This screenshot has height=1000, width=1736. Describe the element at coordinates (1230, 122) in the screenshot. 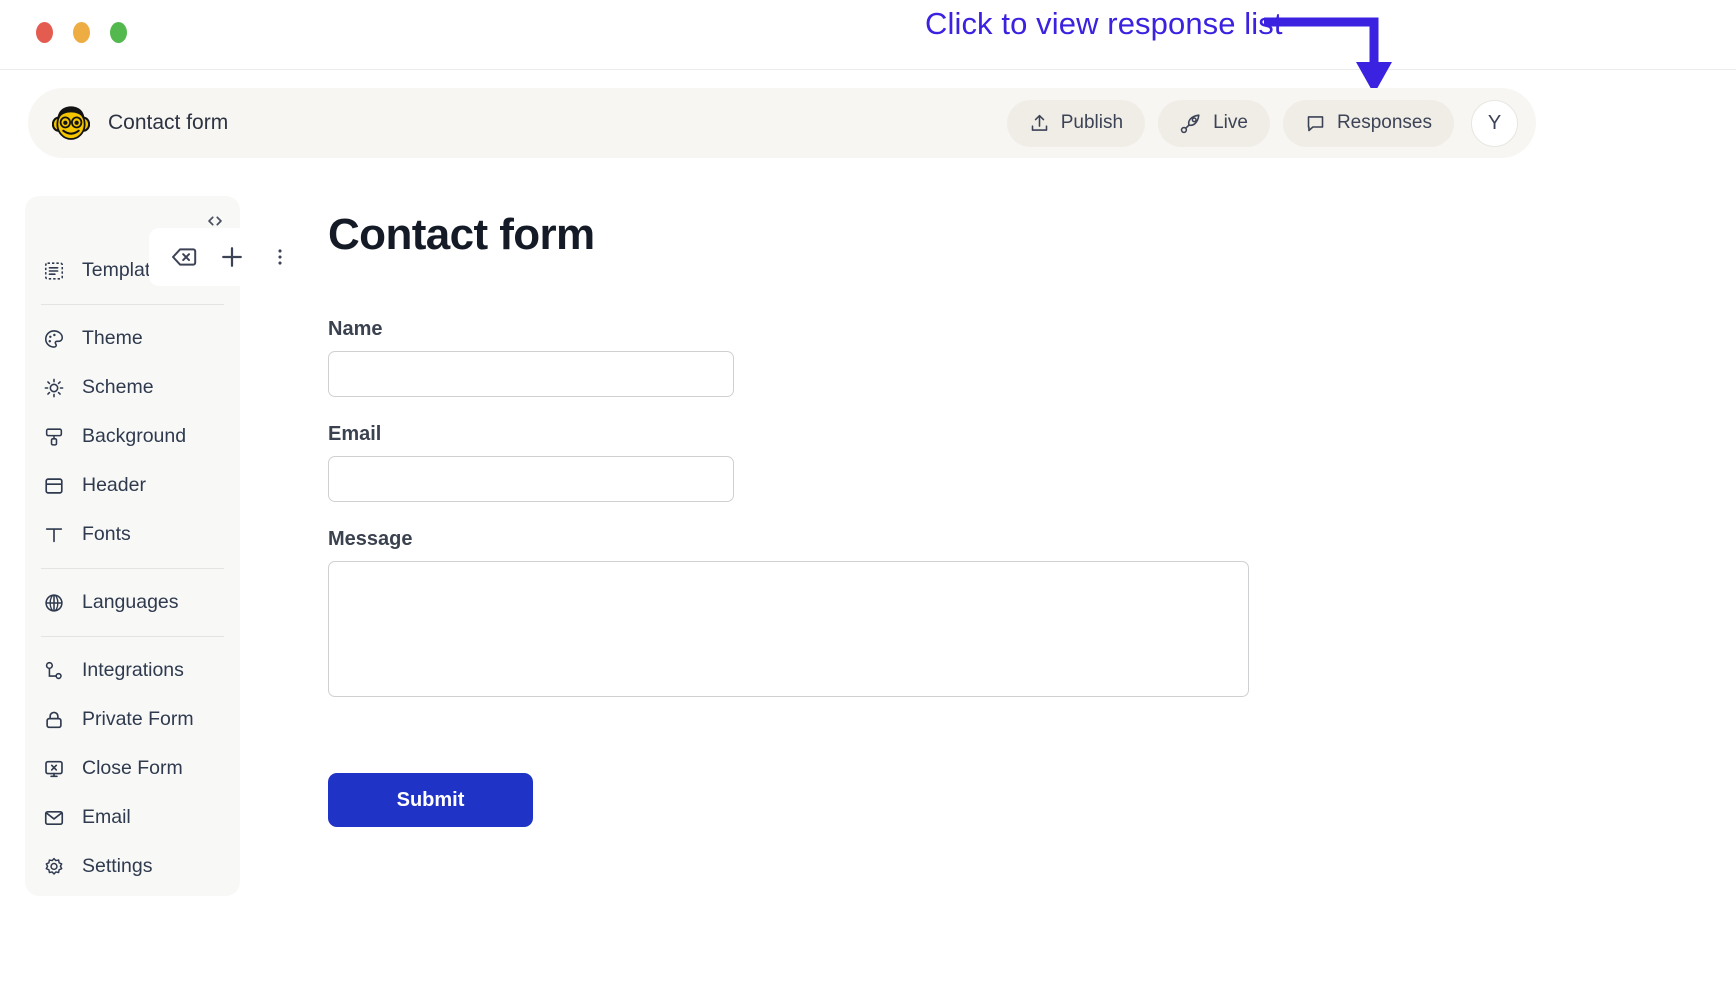

I see `live-label: Live` at that location.